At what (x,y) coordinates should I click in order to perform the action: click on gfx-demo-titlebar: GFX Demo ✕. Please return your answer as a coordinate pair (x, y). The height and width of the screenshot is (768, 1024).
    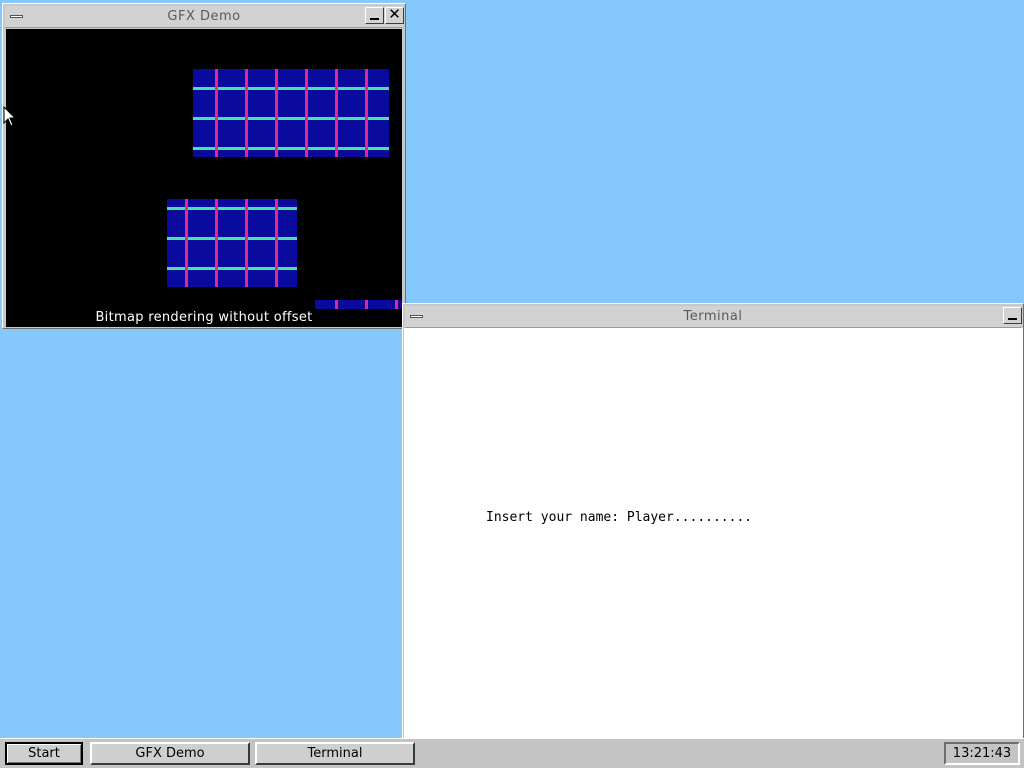
    Looking at the image, I should click on (204, 16).